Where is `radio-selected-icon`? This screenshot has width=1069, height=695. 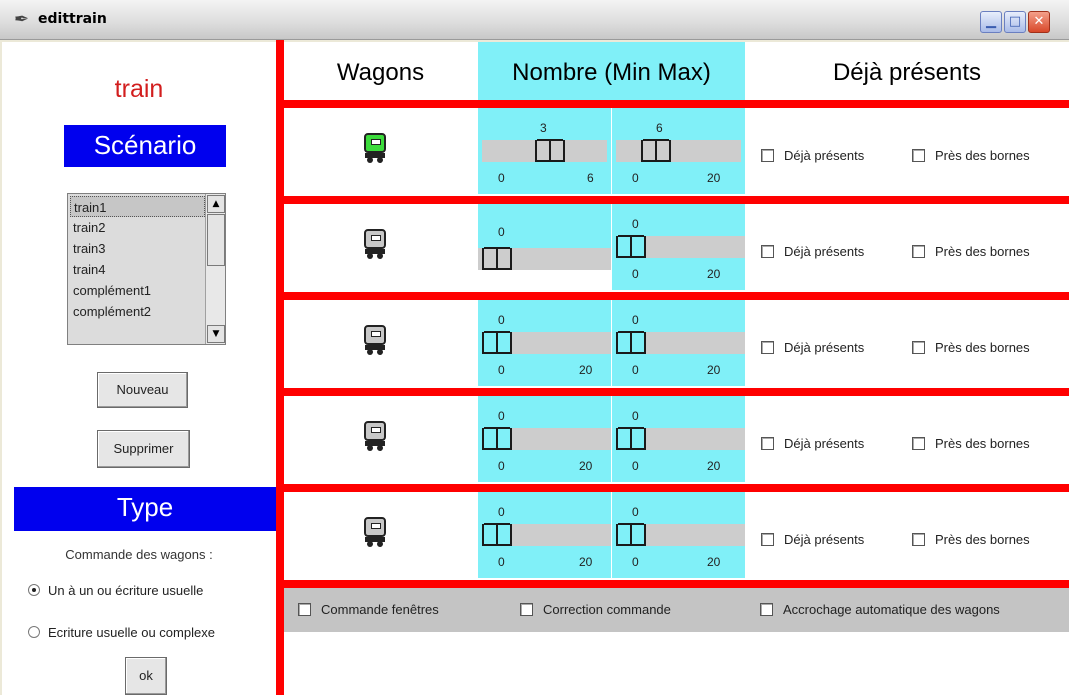
radio-selected-icon is located at coordinates (34, 590).